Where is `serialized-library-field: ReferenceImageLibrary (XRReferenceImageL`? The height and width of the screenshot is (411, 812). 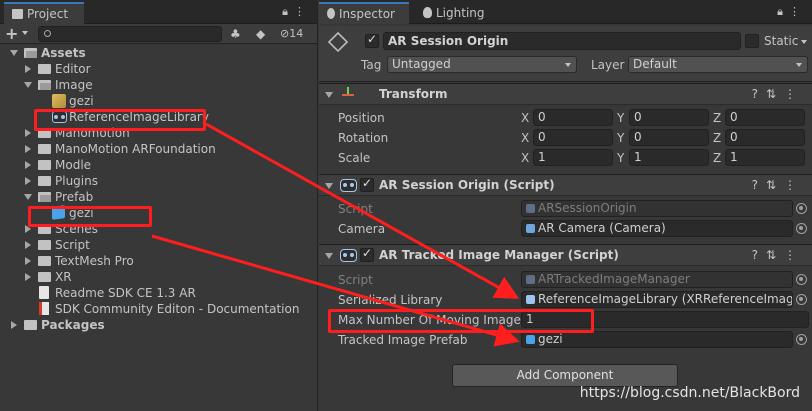
serialized-library-field: ReferenceImageLibrary (XRReferenceImageL is located at coordinates (657, 299).